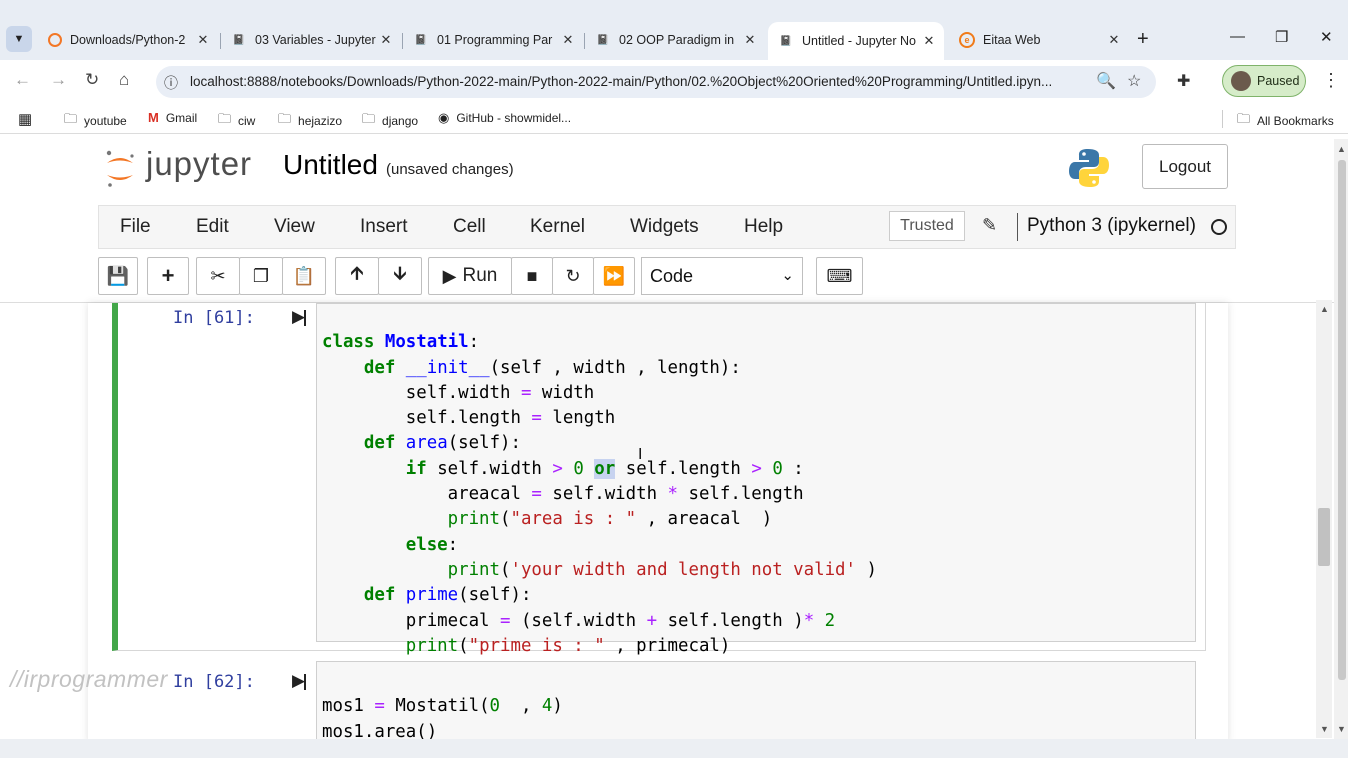 The height and width of the screenshot is (758, 1348). I want to click on restore-icon: ❐, so click(1281, 37).